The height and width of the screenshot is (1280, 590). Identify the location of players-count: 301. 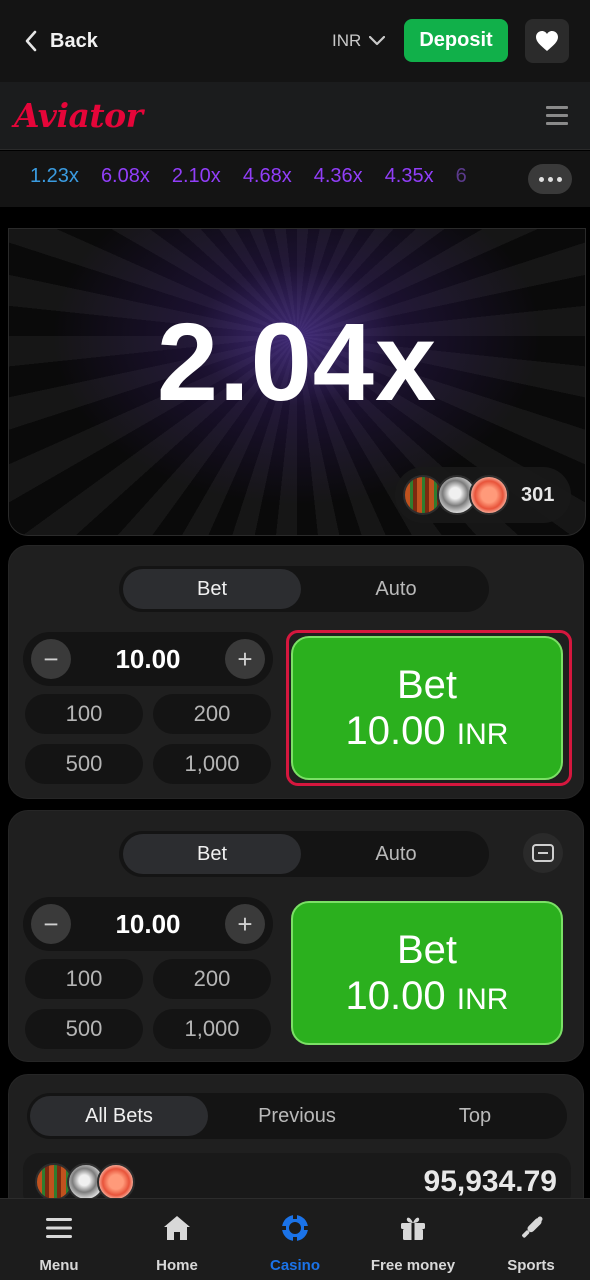
(538, 494).